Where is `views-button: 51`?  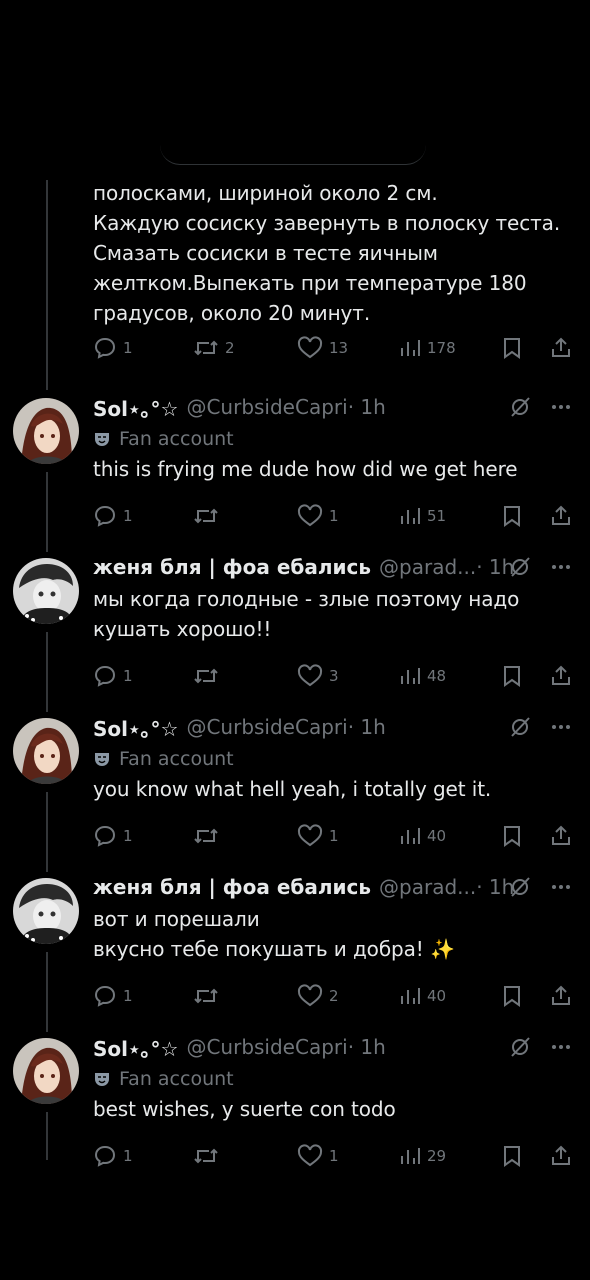 views-button: 51 is located at coordinates (422, 516).